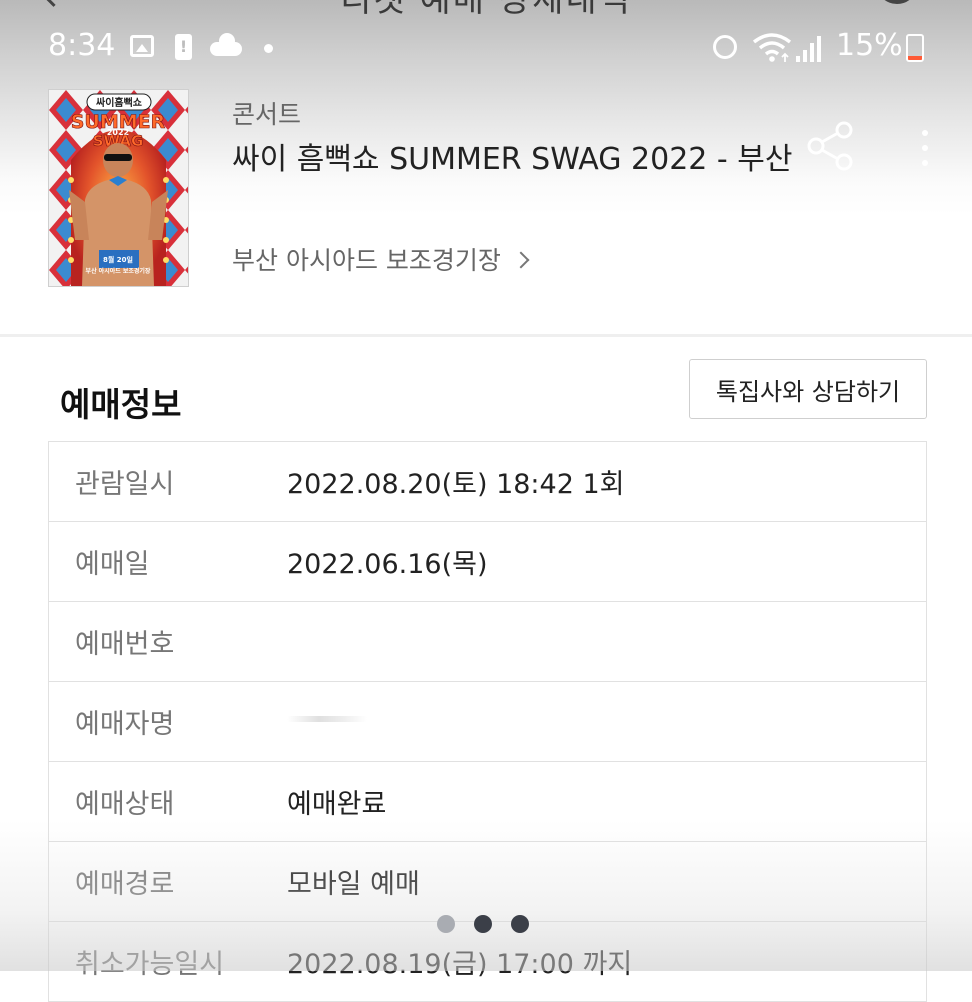 The image size is (972, 1002). I want to click on venue-name: 부산 아시아드 보조경기장, so click(366, 260).